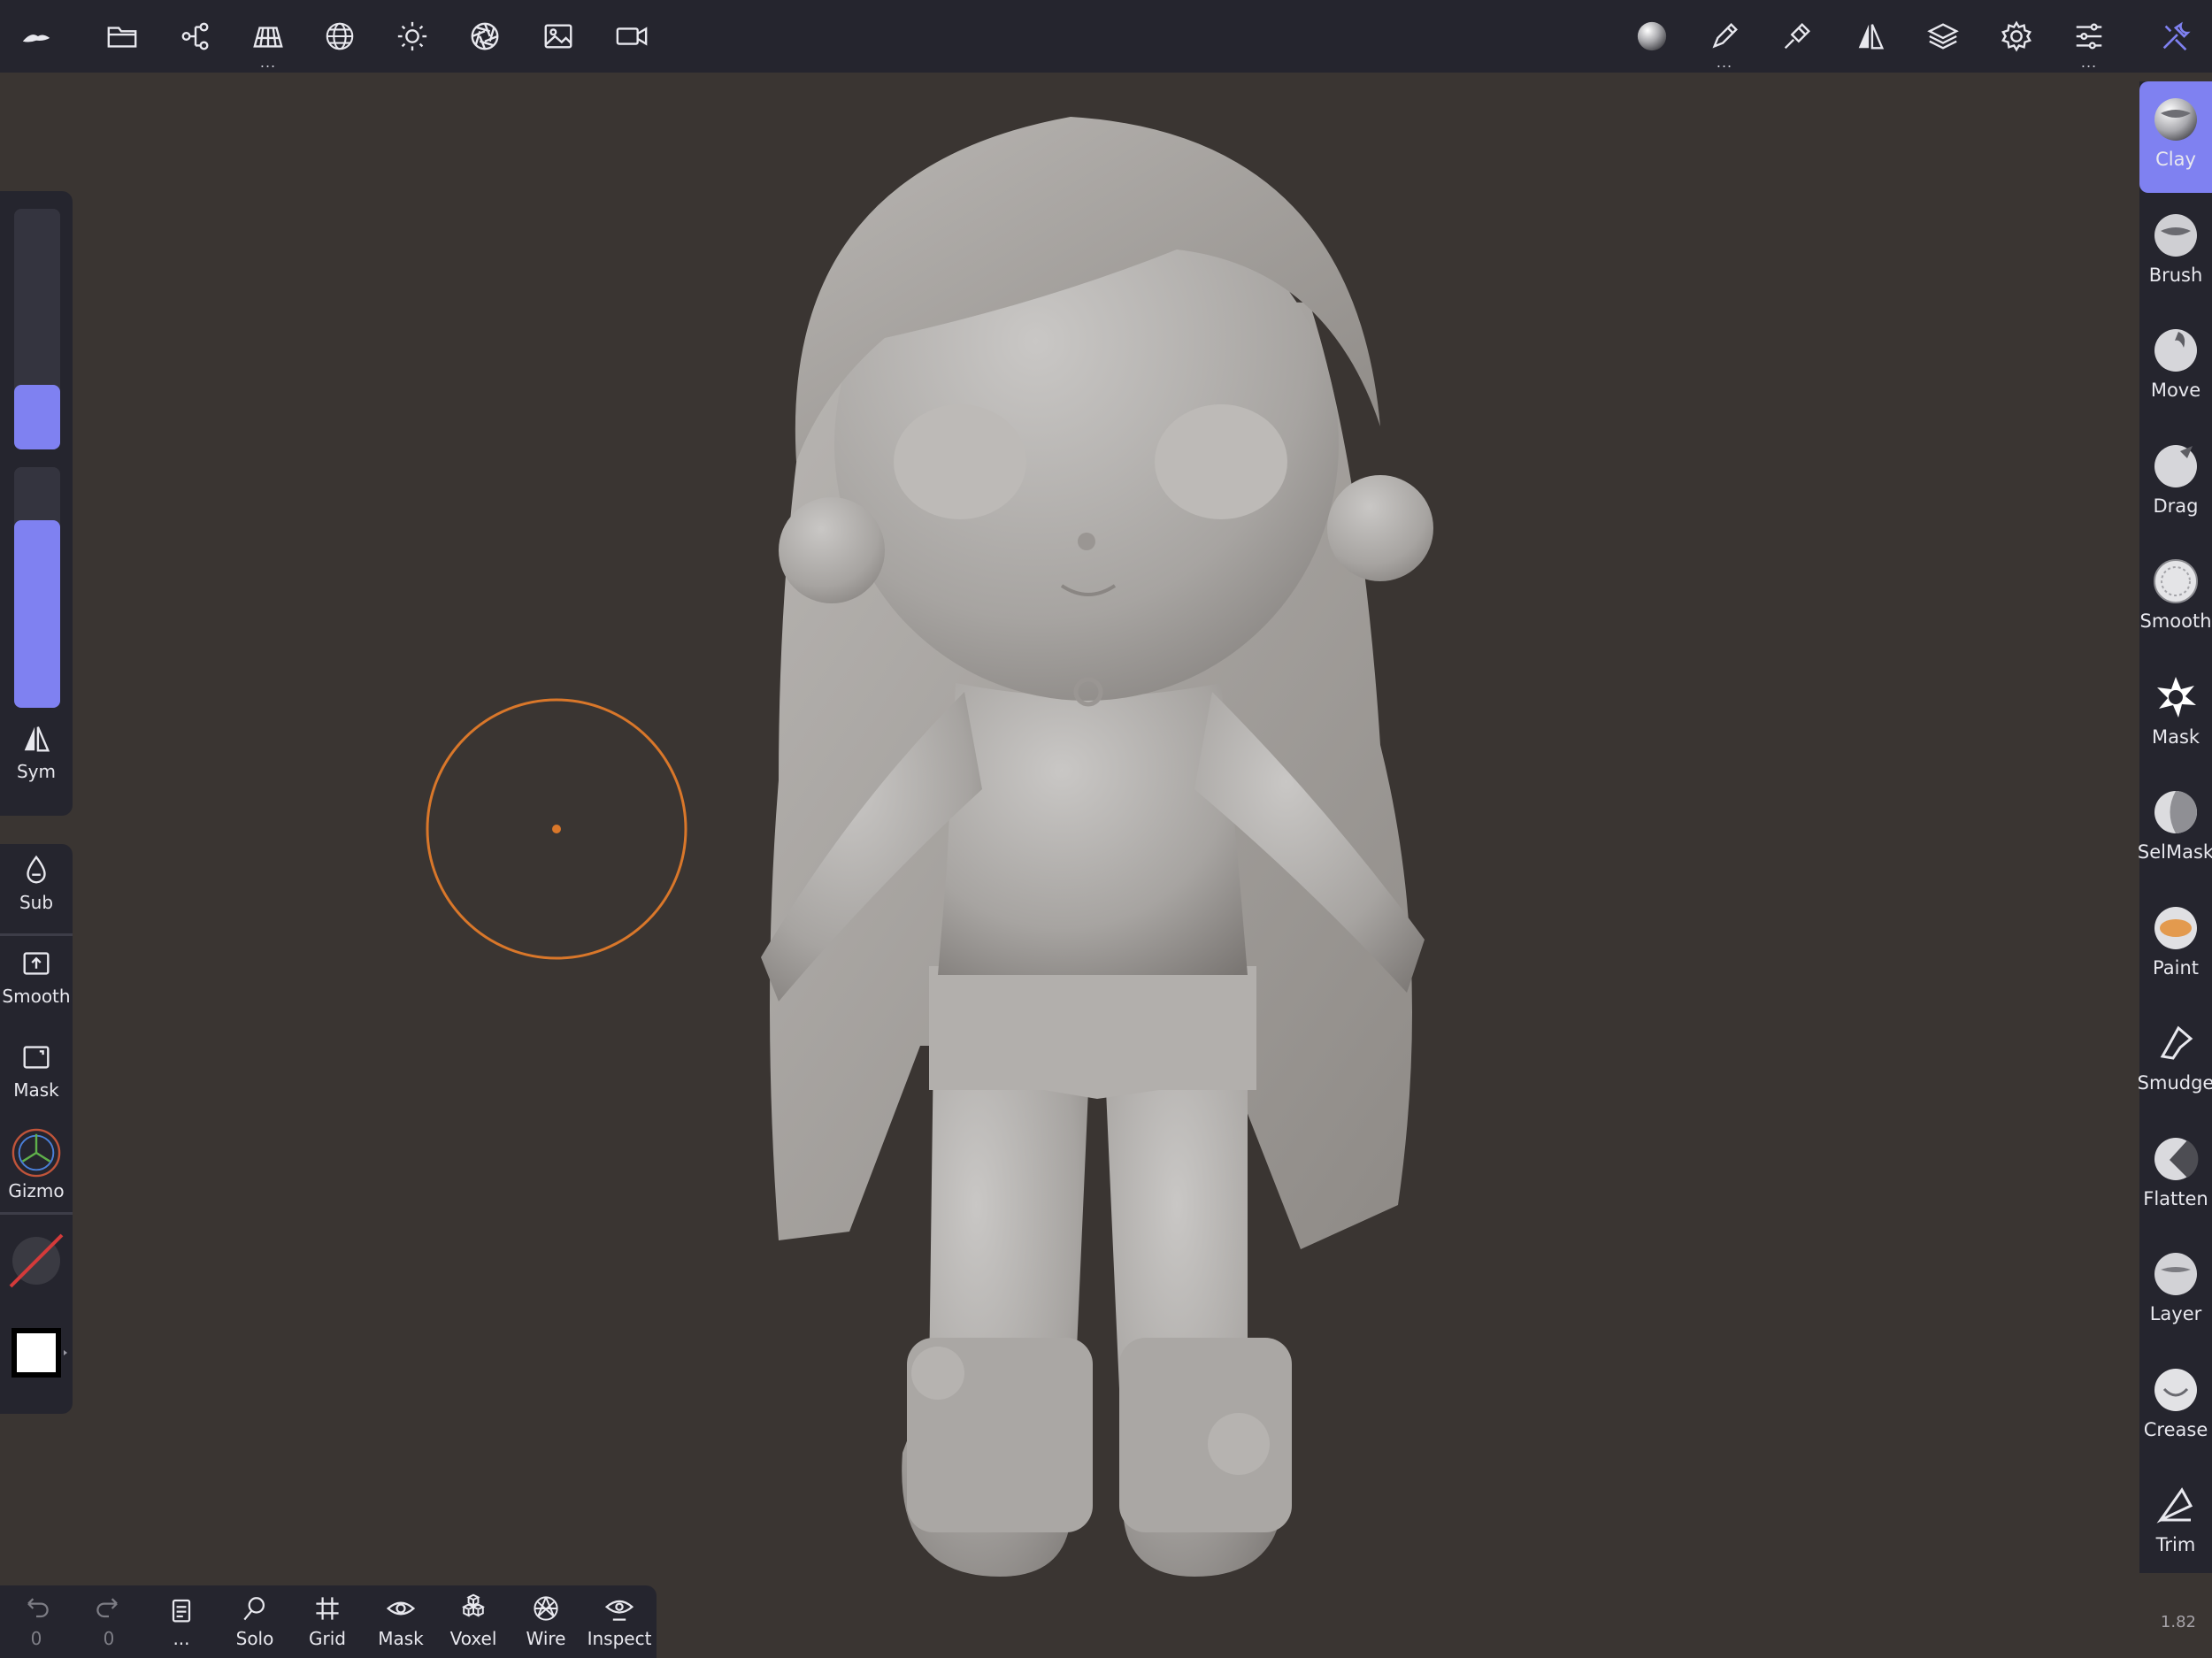 The width and height of the screenshot is (2212, 1658). What do you see at coordinates (632, 36) in the screenshot?
I see `camera-icon` at bounding box center [632, 36].